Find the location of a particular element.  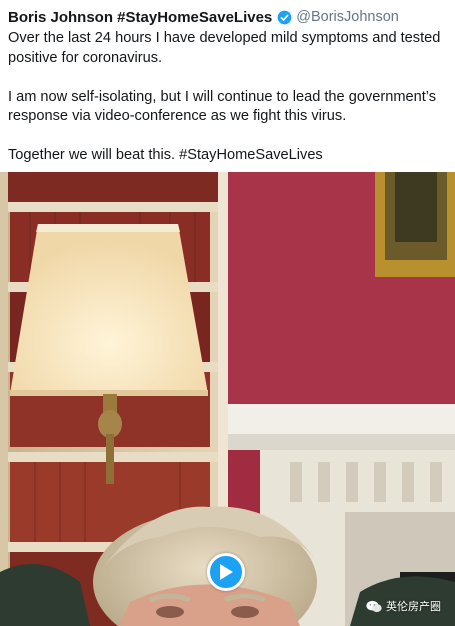

play-icon is located at coordinates (226, 572).